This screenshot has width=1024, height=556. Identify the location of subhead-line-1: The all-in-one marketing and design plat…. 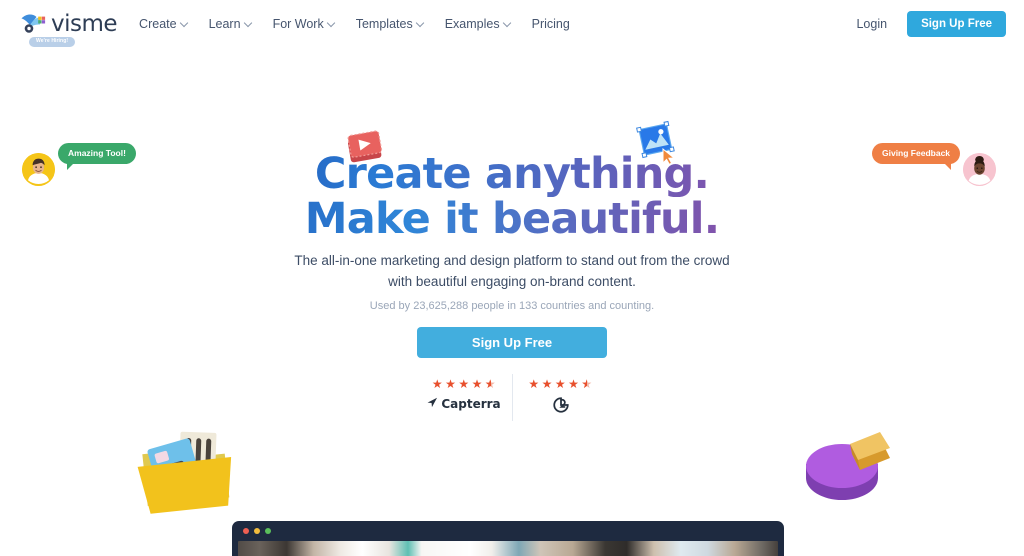
(512, 260).